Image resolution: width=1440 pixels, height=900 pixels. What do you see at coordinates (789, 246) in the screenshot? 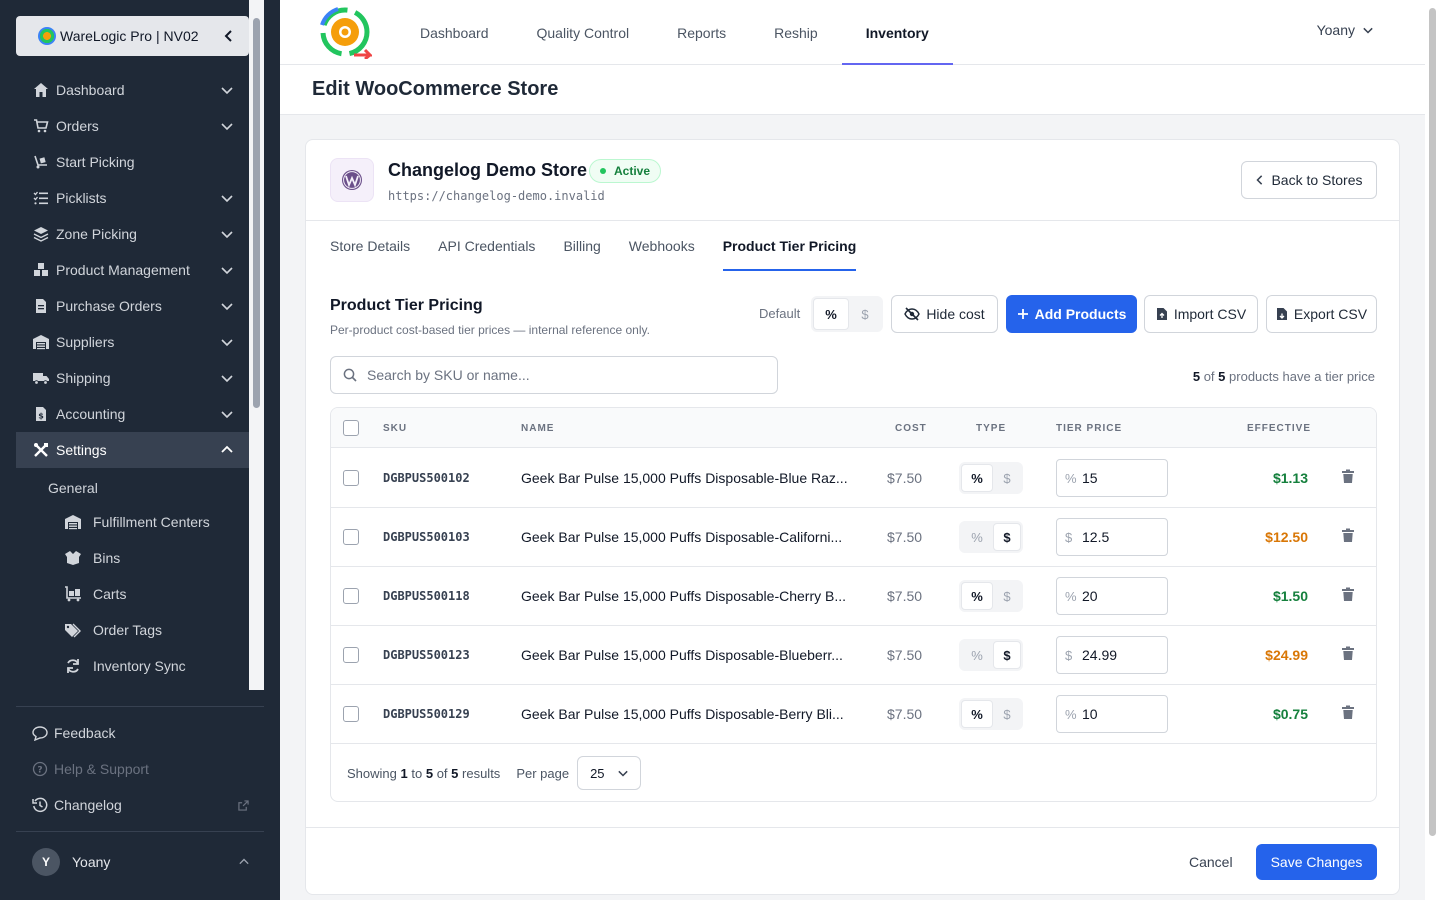
I see `tab-product-tier-pricing: Product Tier Pricing` at bounding box center [789, 246].